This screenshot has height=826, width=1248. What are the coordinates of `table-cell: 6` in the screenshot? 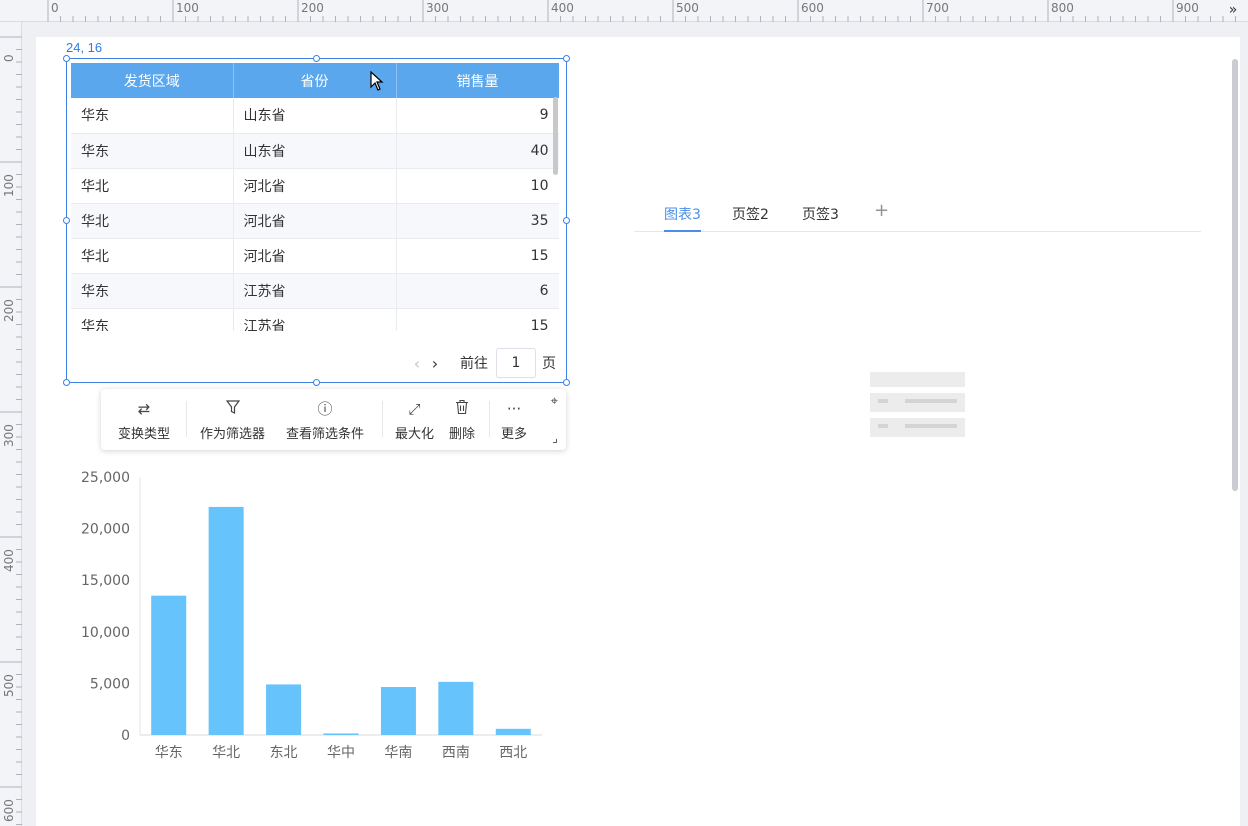 It's located at (477, 291).